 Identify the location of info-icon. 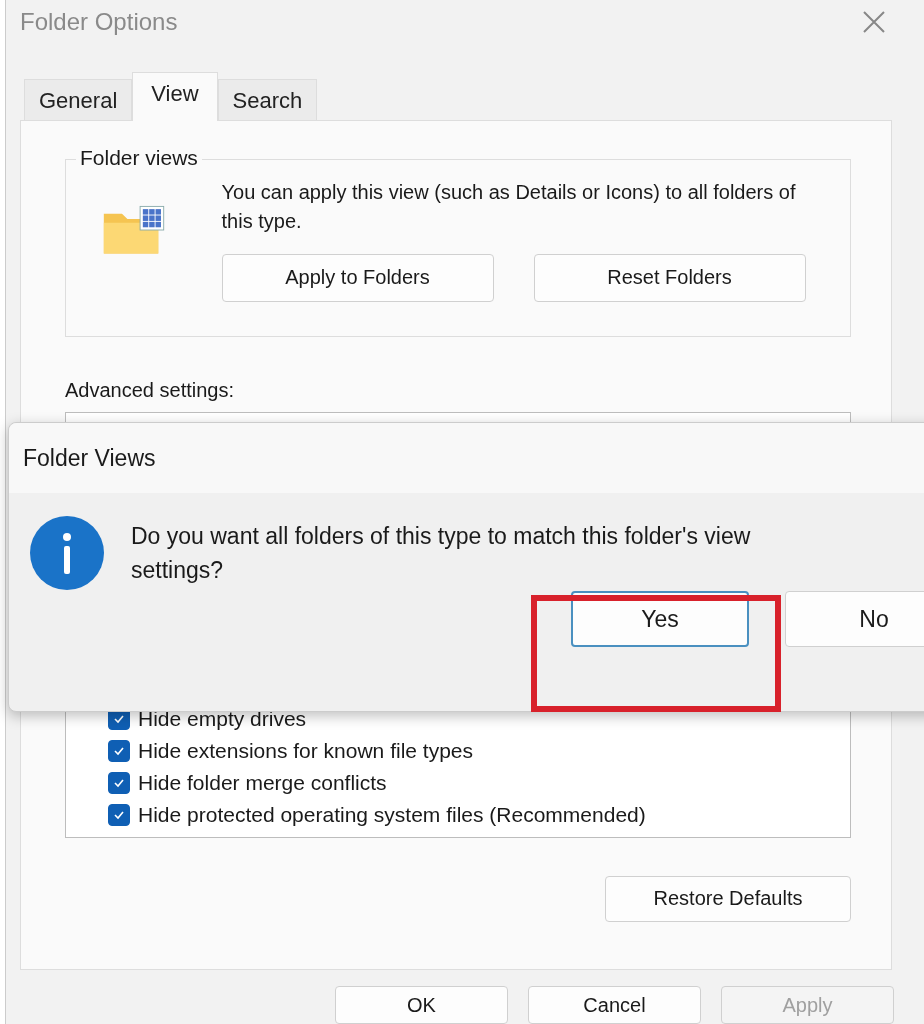
(67, 553).